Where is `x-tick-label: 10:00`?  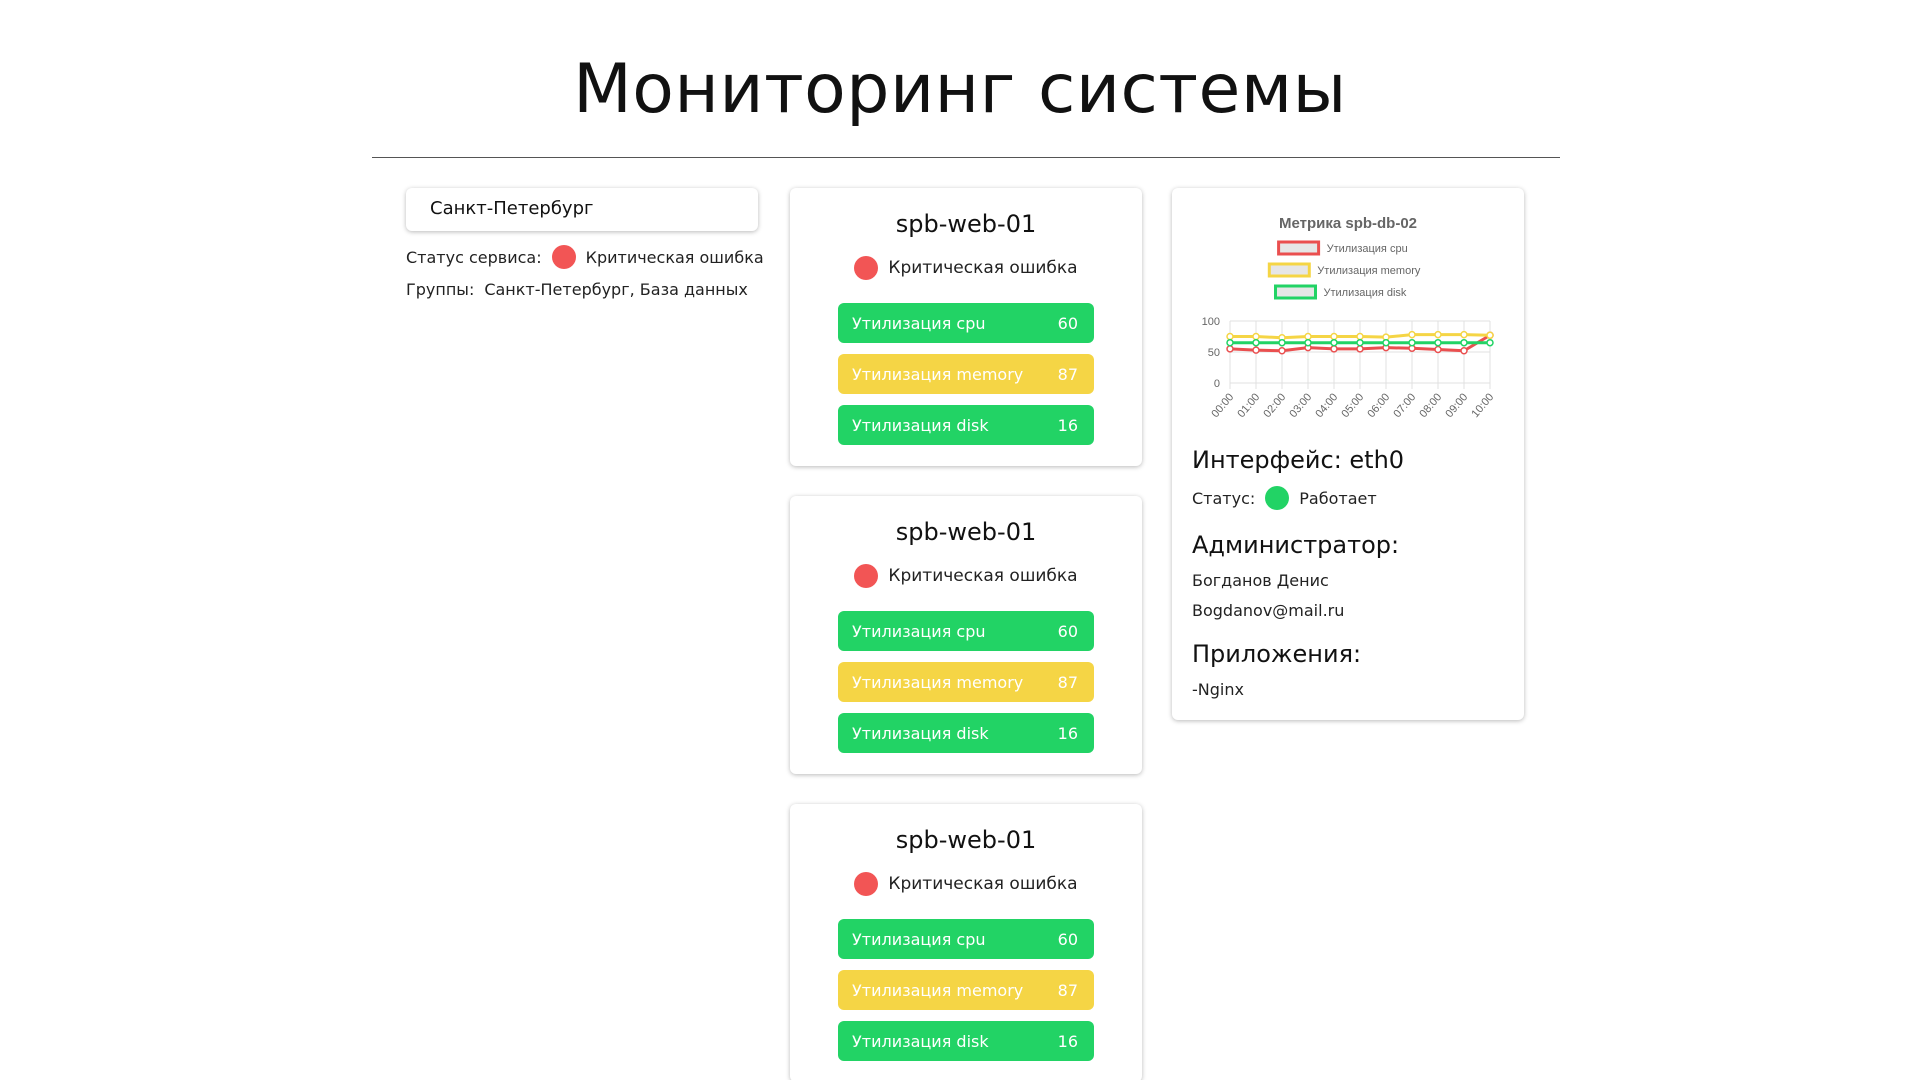
x-tick-label: 10:00 is located at coordinates (1482, 405).